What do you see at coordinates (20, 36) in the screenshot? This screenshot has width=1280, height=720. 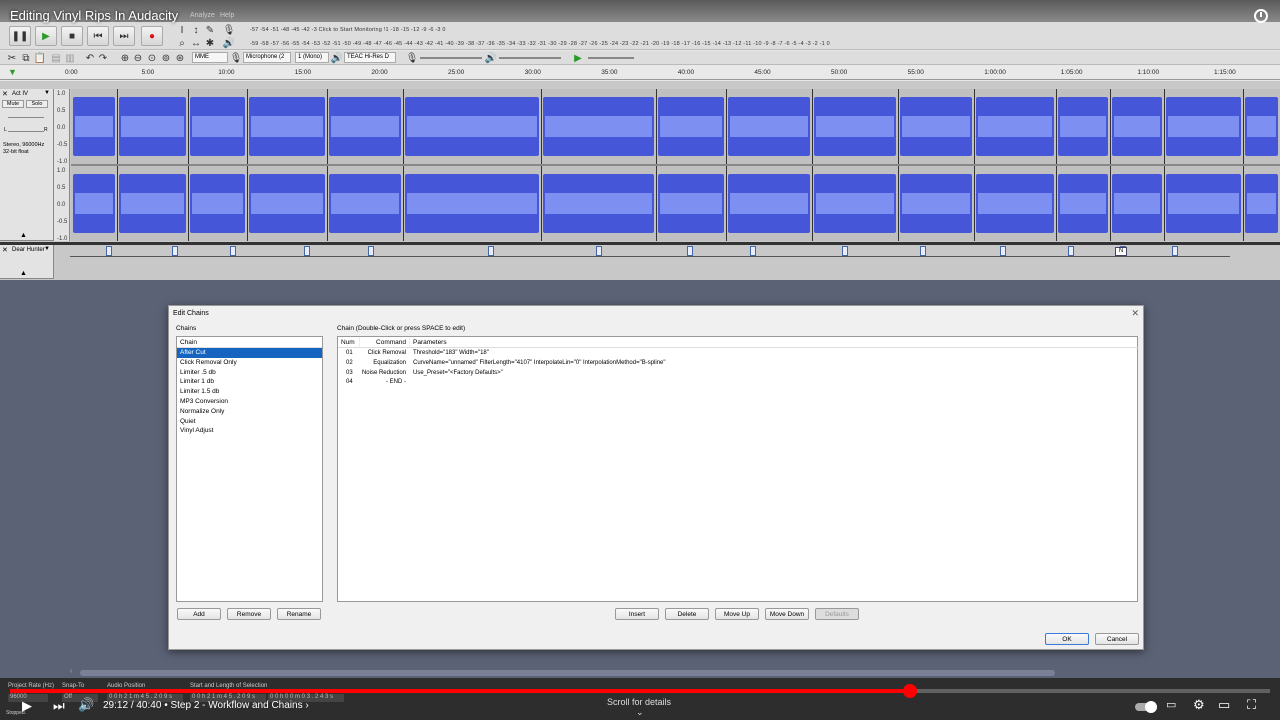 I see `pause-button: ❚❚` at bounding box center [20, 36].